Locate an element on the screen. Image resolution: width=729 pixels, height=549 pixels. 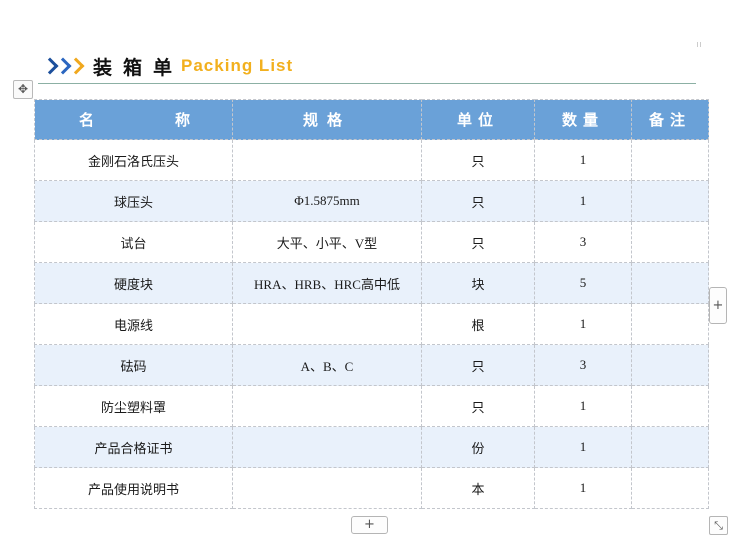
table-row: 试台 大平、小平、V型 只 3 is located at coordinates (371, 242).